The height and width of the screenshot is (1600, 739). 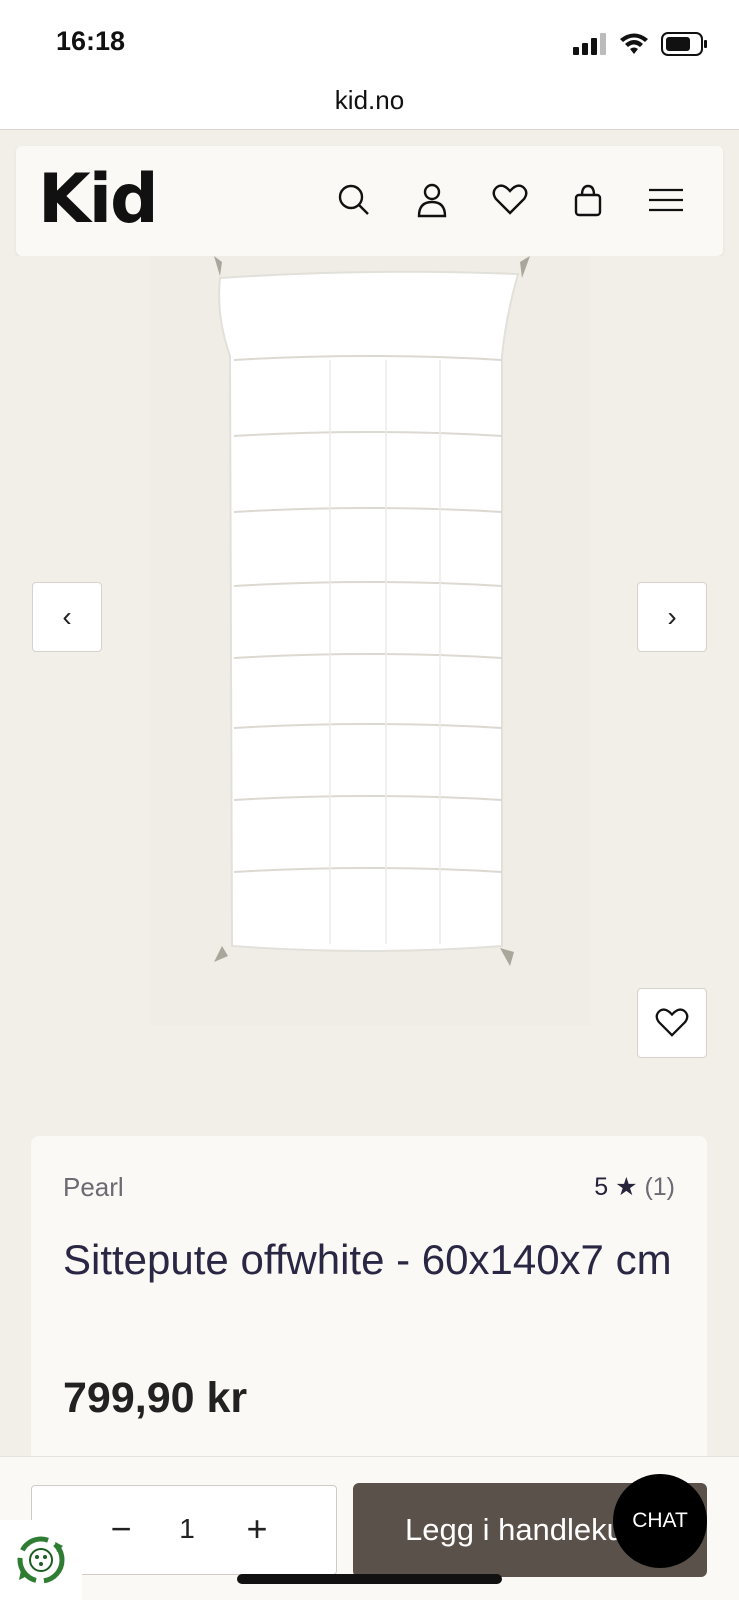 What do you see at coordinates (257, 1529) in the screenshot?
I see `quantity-increase-button: +` at bounding box center [257, 1529].